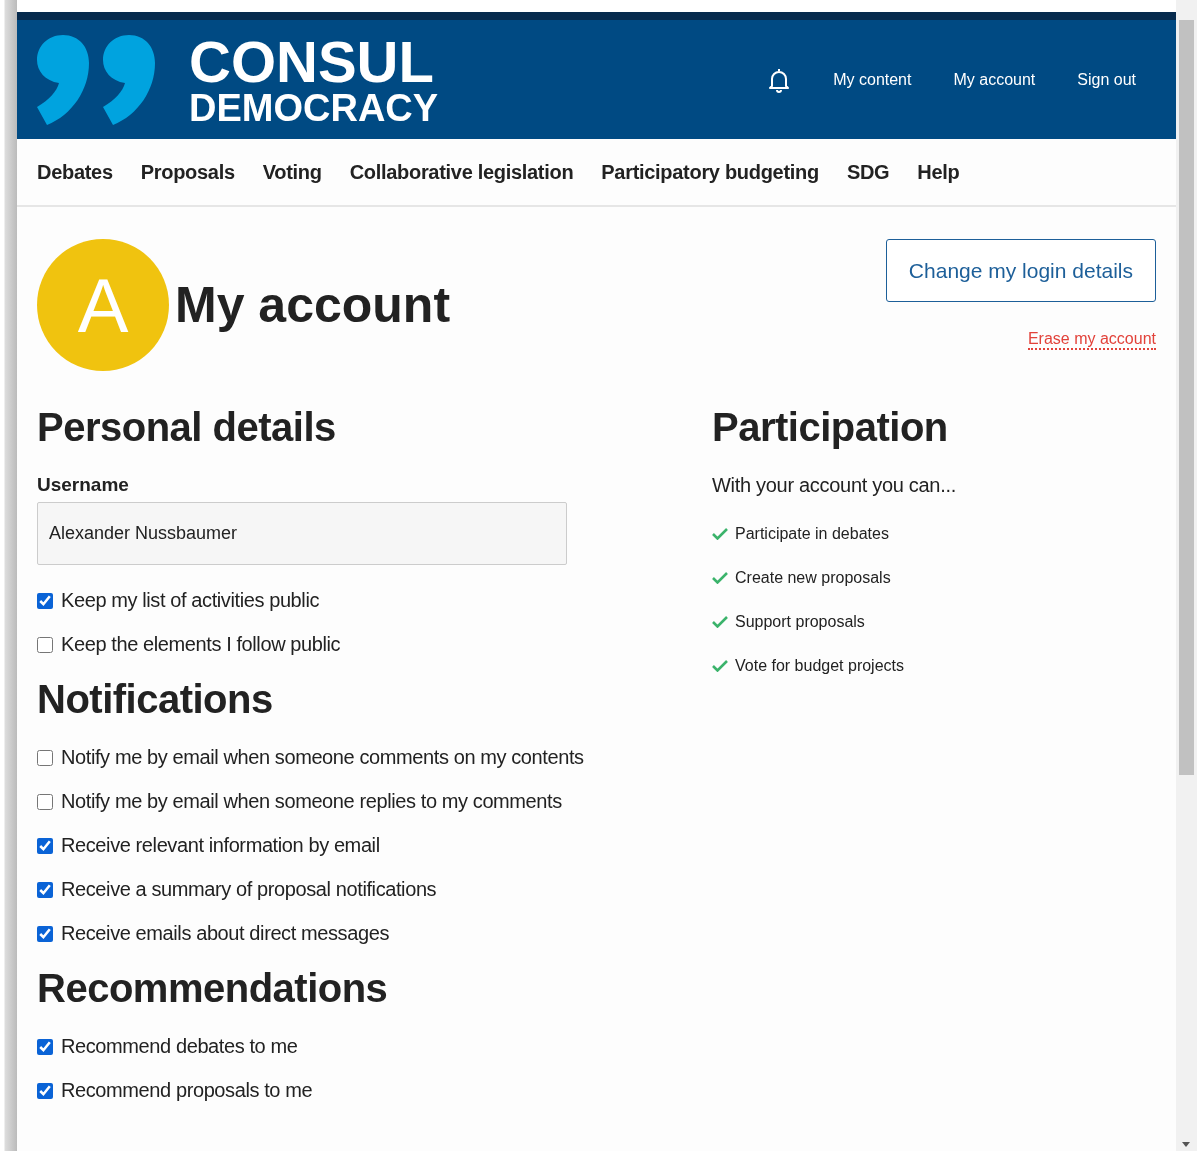 The height and width of the screenshot is (1151, 1197). Describe the element at coordinates (83, 485) in the screenshot. I see `field-label: Username` at that location.